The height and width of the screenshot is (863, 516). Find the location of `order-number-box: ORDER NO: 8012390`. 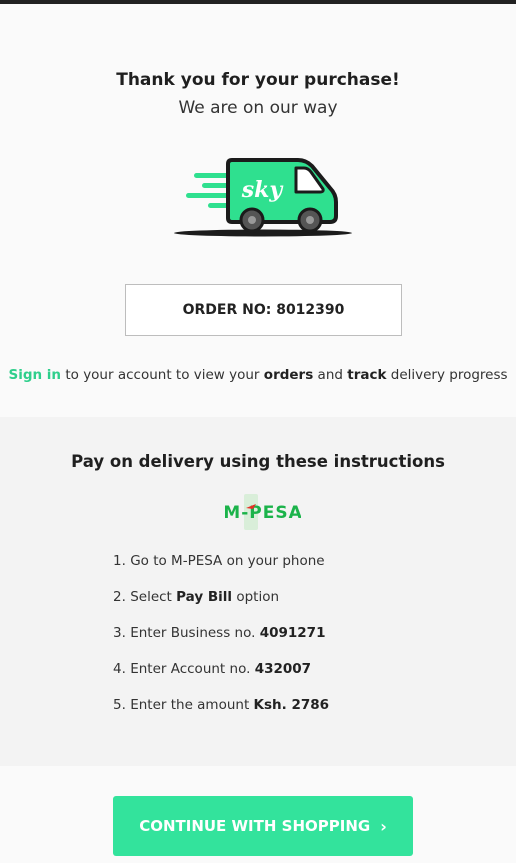

order-number-box: ORDER NO: 8012390 is located at coordinates (263, 310).